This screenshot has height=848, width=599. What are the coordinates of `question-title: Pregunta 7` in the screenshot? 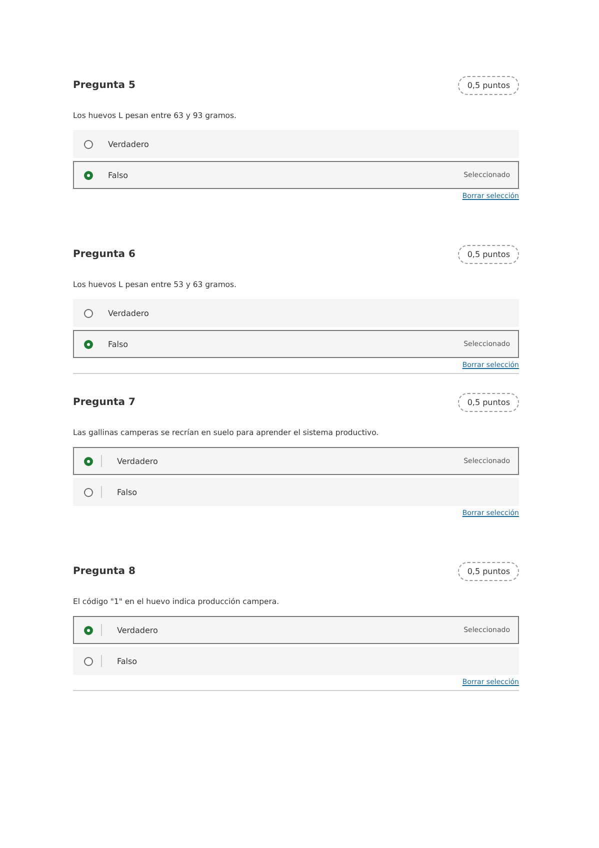 It's located at (104, 402).